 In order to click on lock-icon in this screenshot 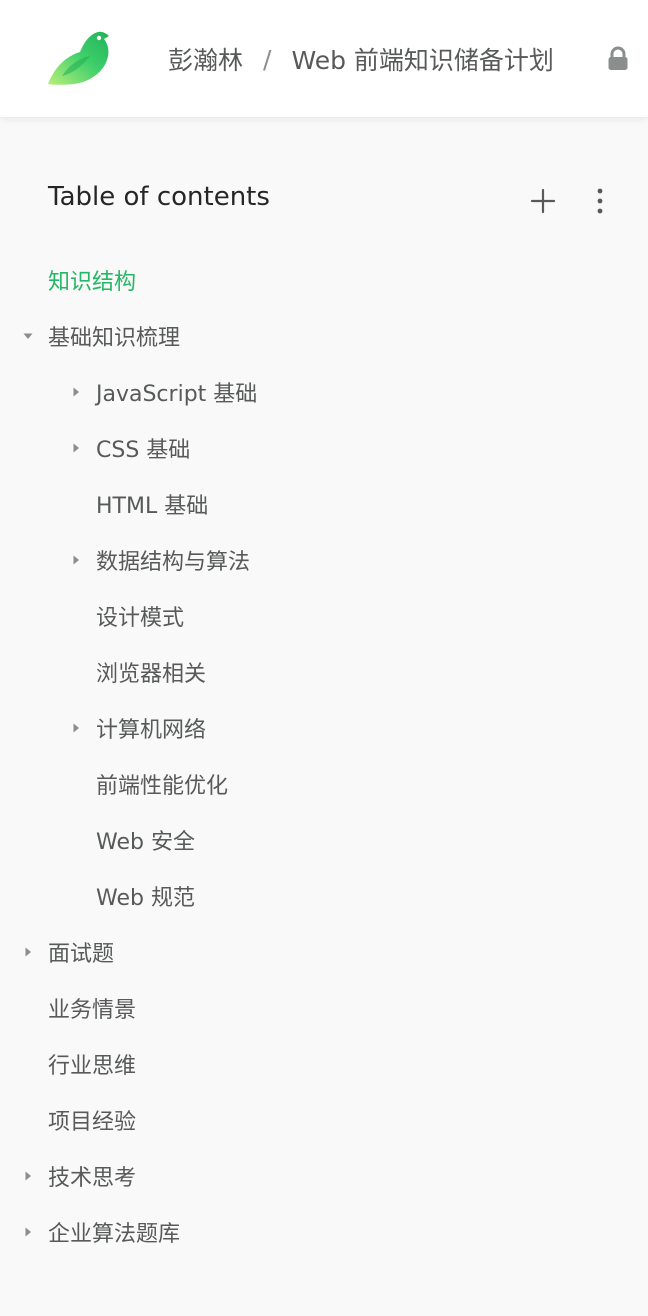, I will do `click(618, 59)`.